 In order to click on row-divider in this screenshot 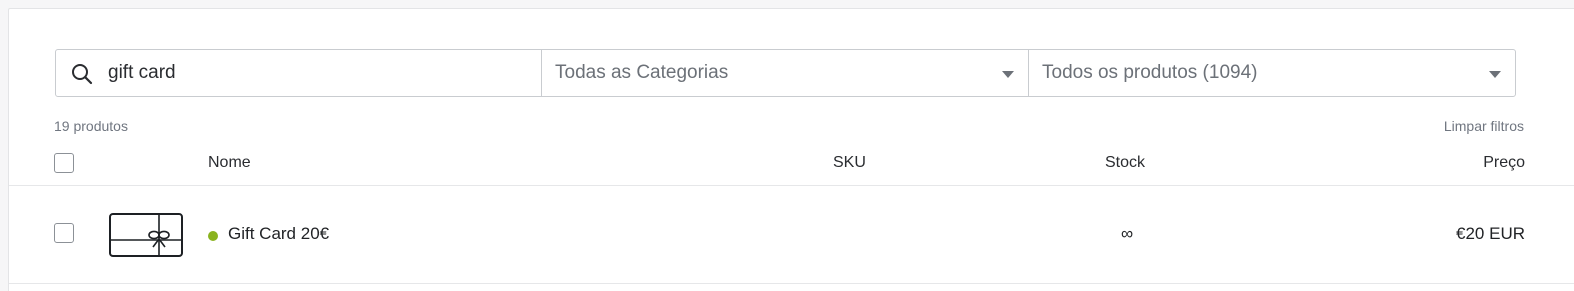, I will do `click(791, 283)`.